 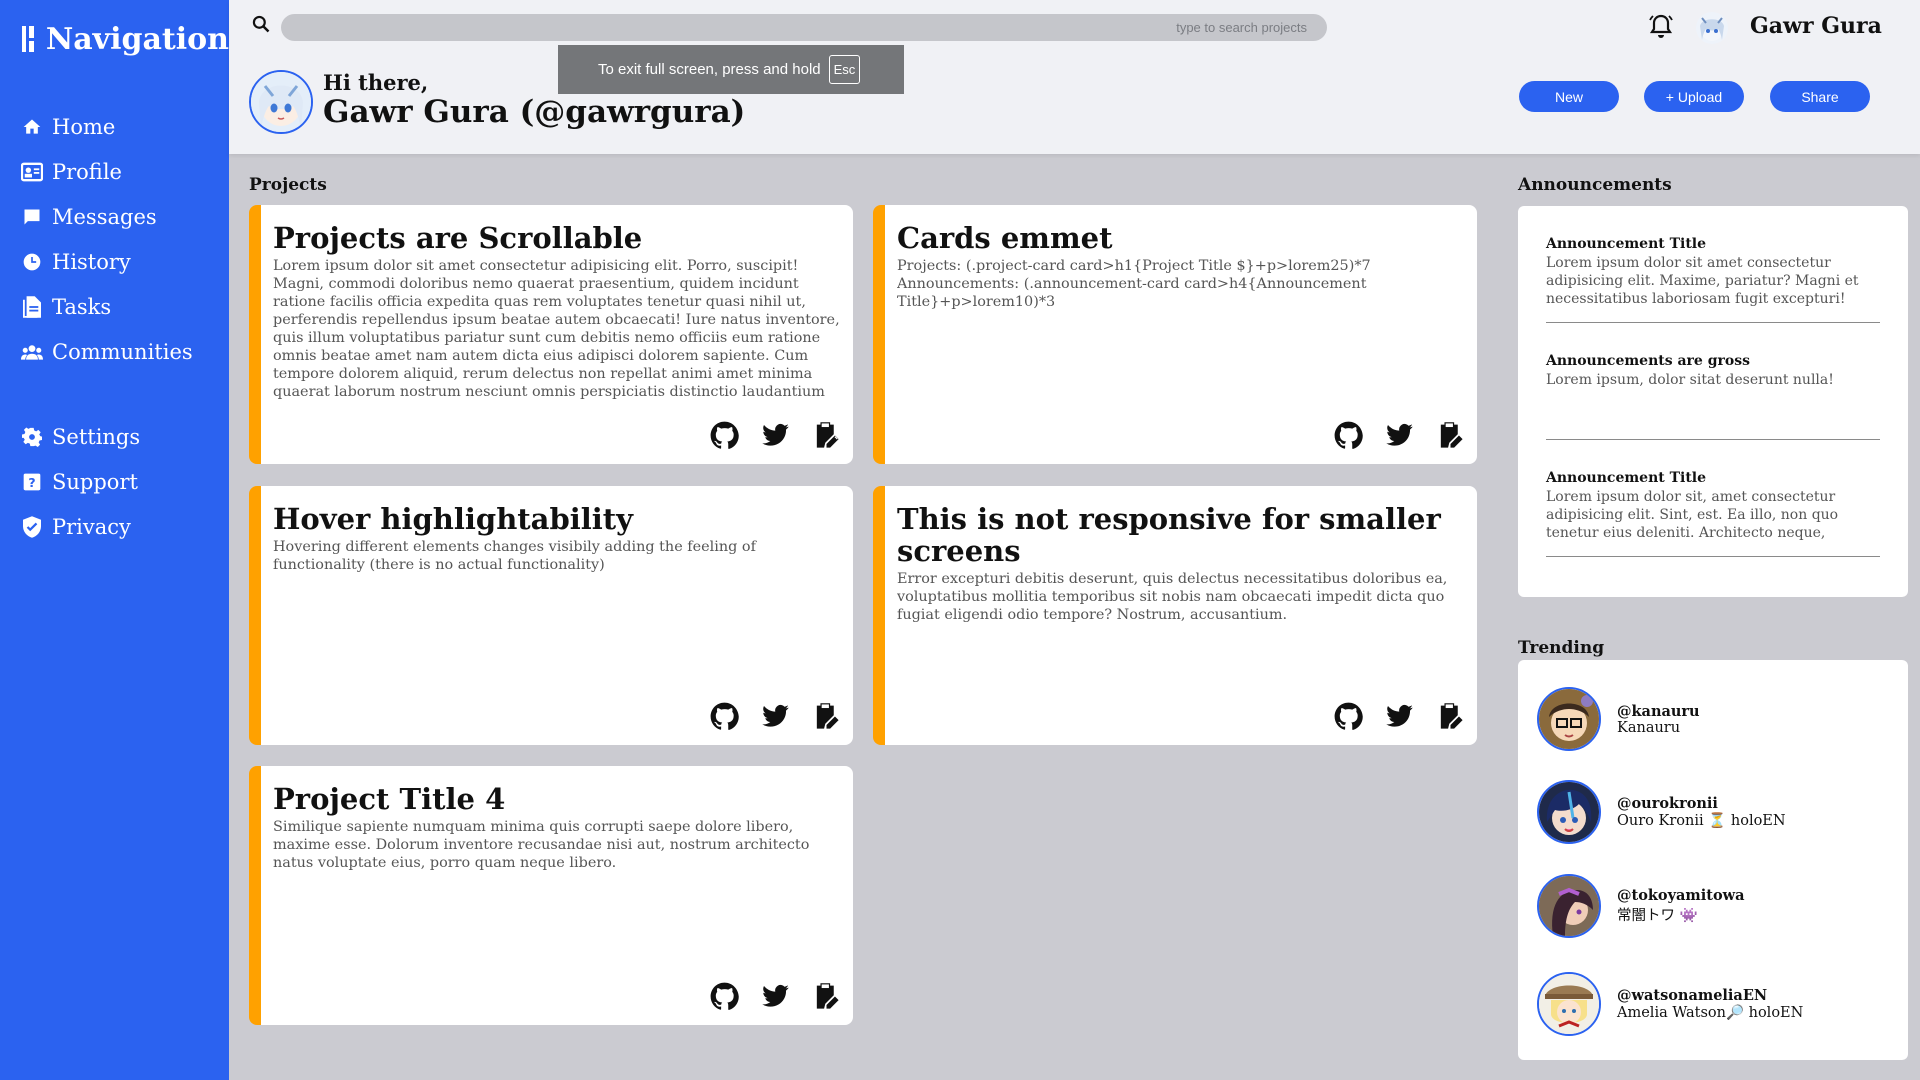 I want to click on announcements-heading: Announcements, so click(x=1595, y=185).